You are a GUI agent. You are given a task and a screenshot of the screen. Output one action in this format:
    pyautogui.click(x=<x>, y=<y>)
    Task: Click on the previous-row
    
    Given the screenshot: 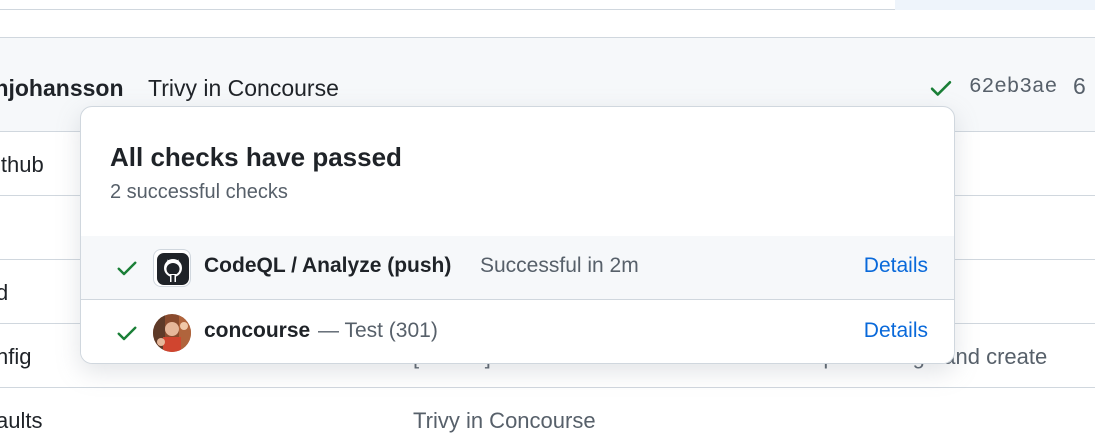 What is the action you would take?
    pyautogui.click(x=547, y=5)
    